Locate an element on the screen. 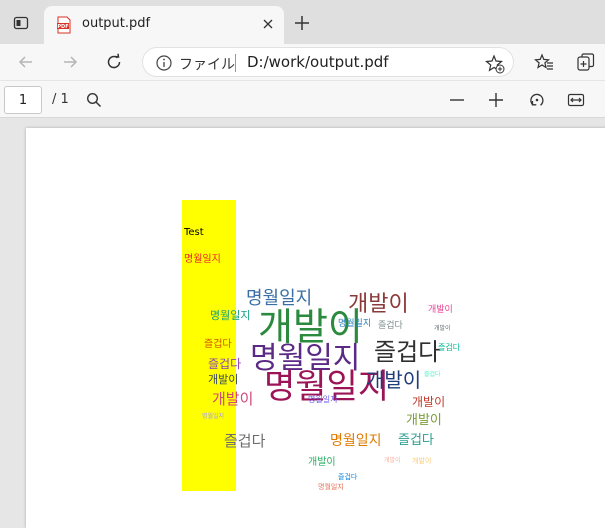 The height and width of the screenshot is (528, 605). refresh-icon is located at coordinates (114, 61).